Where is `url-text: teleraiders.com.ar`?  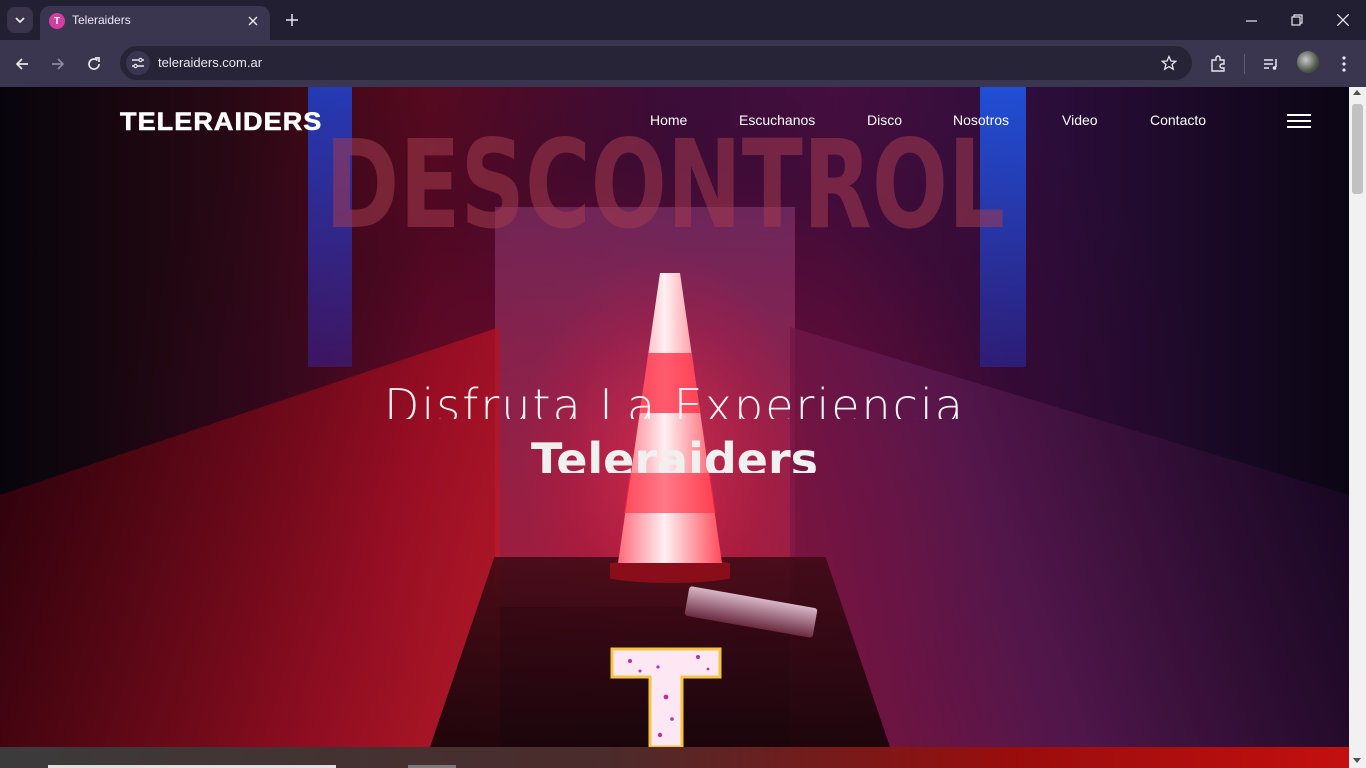
url-text: teleraiders.com.ar is located at coordinates (210, 62).